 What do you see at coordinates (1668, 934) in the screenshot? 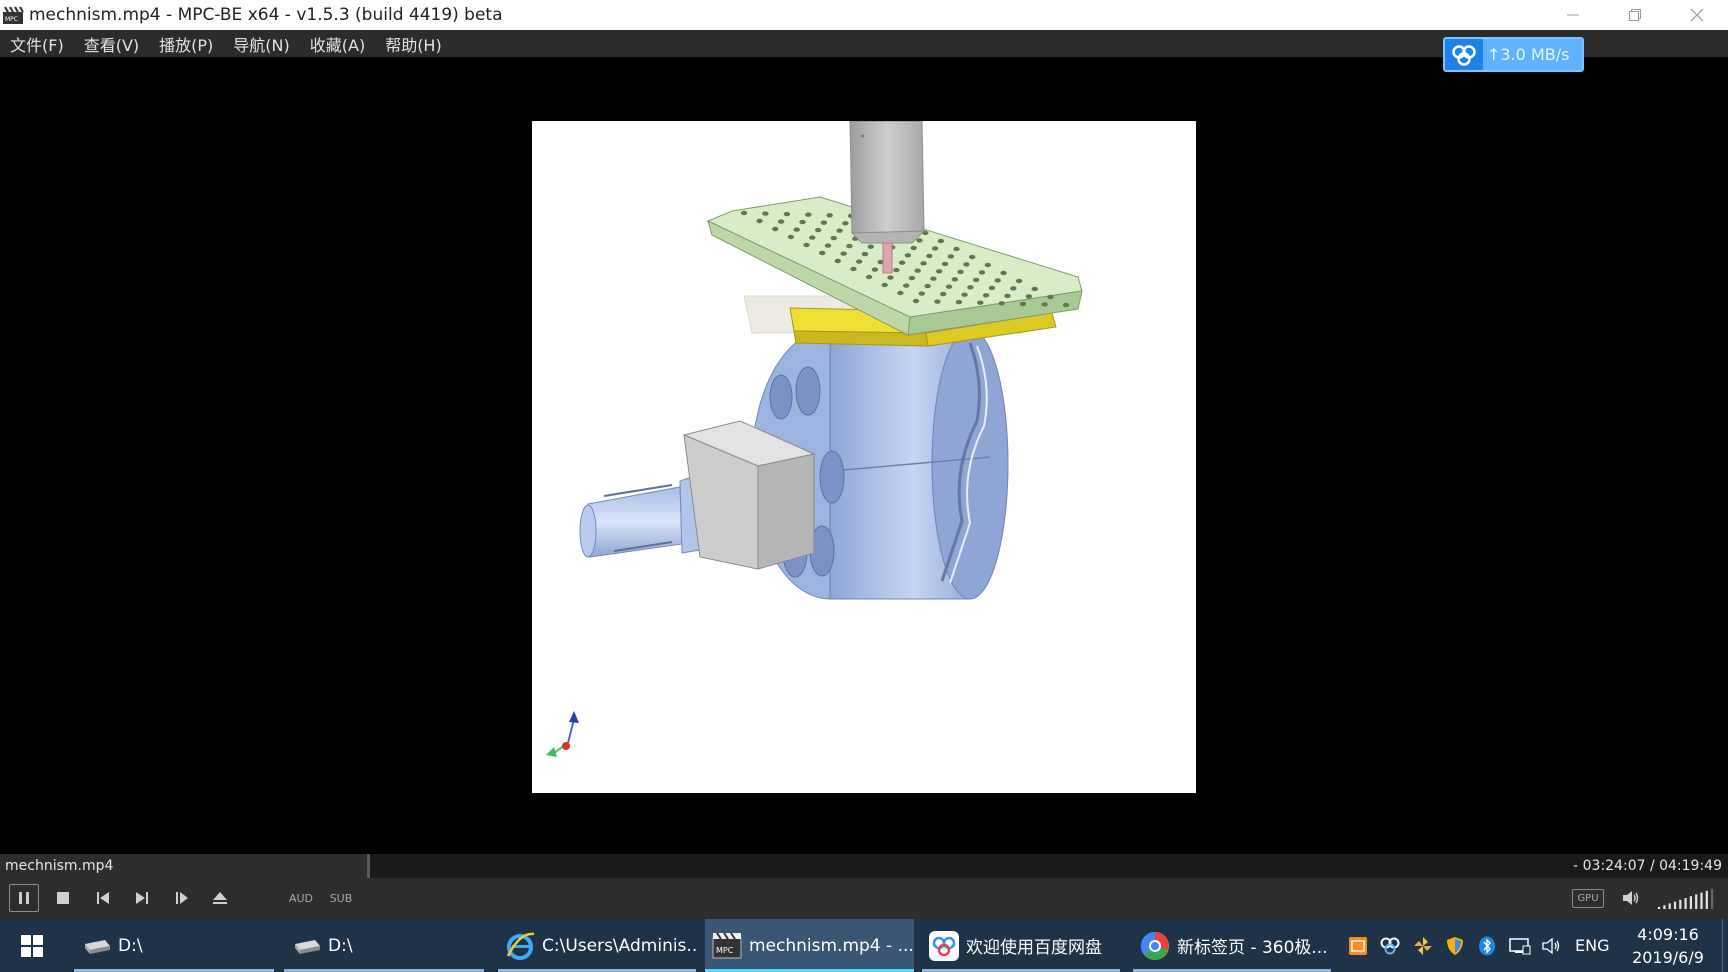
I see `clock-time: 4:09:16` at bounding box center [1668, 934].